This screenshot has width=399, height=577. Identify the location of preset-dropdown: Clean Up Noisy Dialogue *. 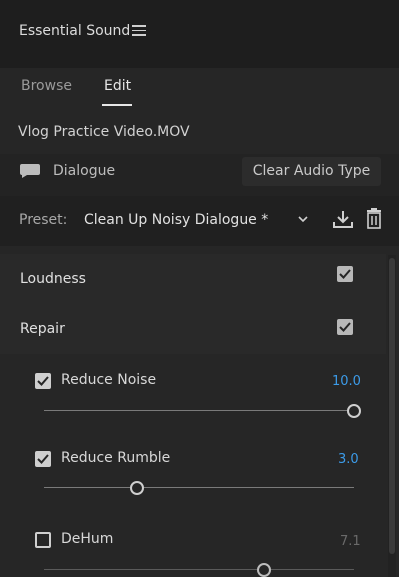
(176, 220).